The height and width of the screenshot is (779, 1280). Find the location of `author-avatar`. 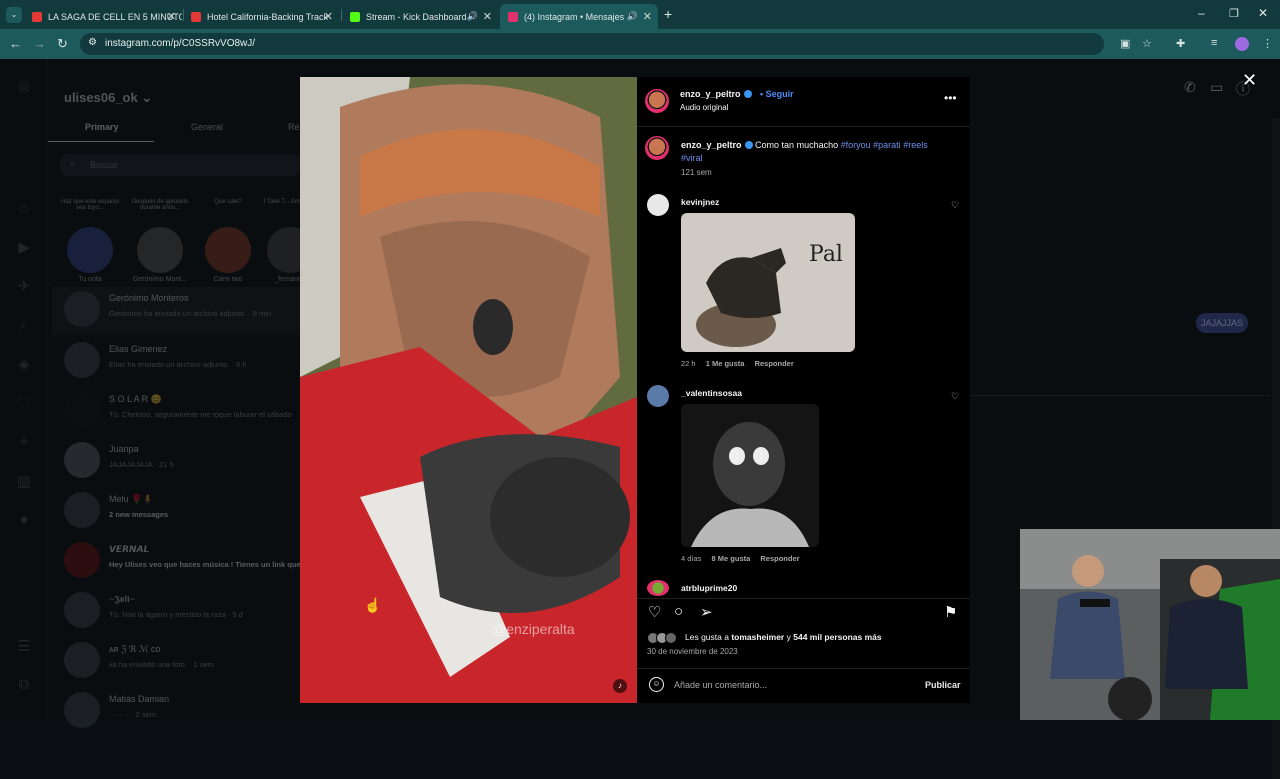

author-avatar is located at coordinates (657, 101).